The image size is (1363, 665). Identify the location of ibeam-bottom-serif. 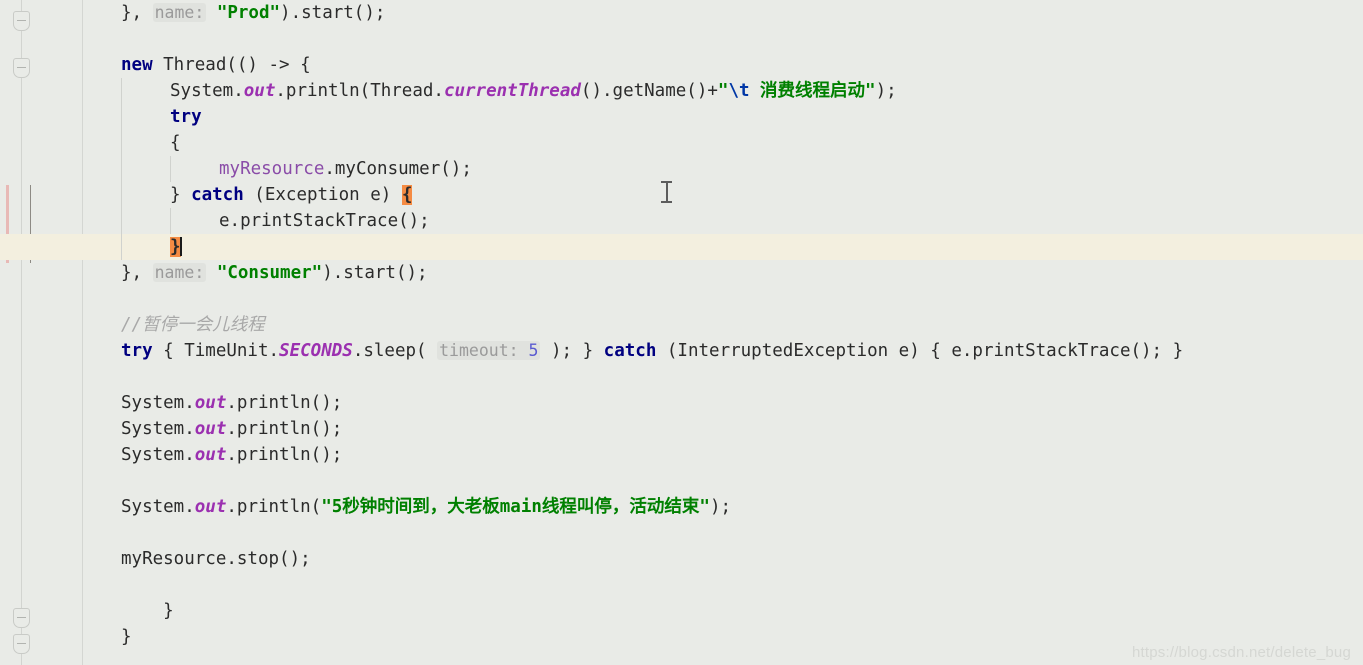
(666, 202).